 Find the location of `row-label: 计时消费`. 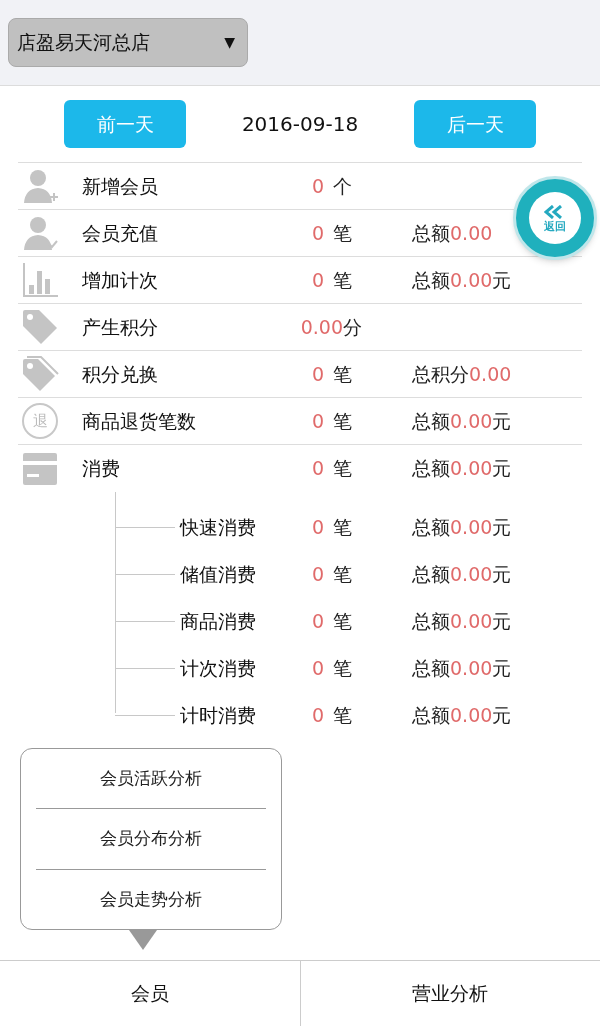

row-label: 计时消费 is located at coordinates (218, 716).